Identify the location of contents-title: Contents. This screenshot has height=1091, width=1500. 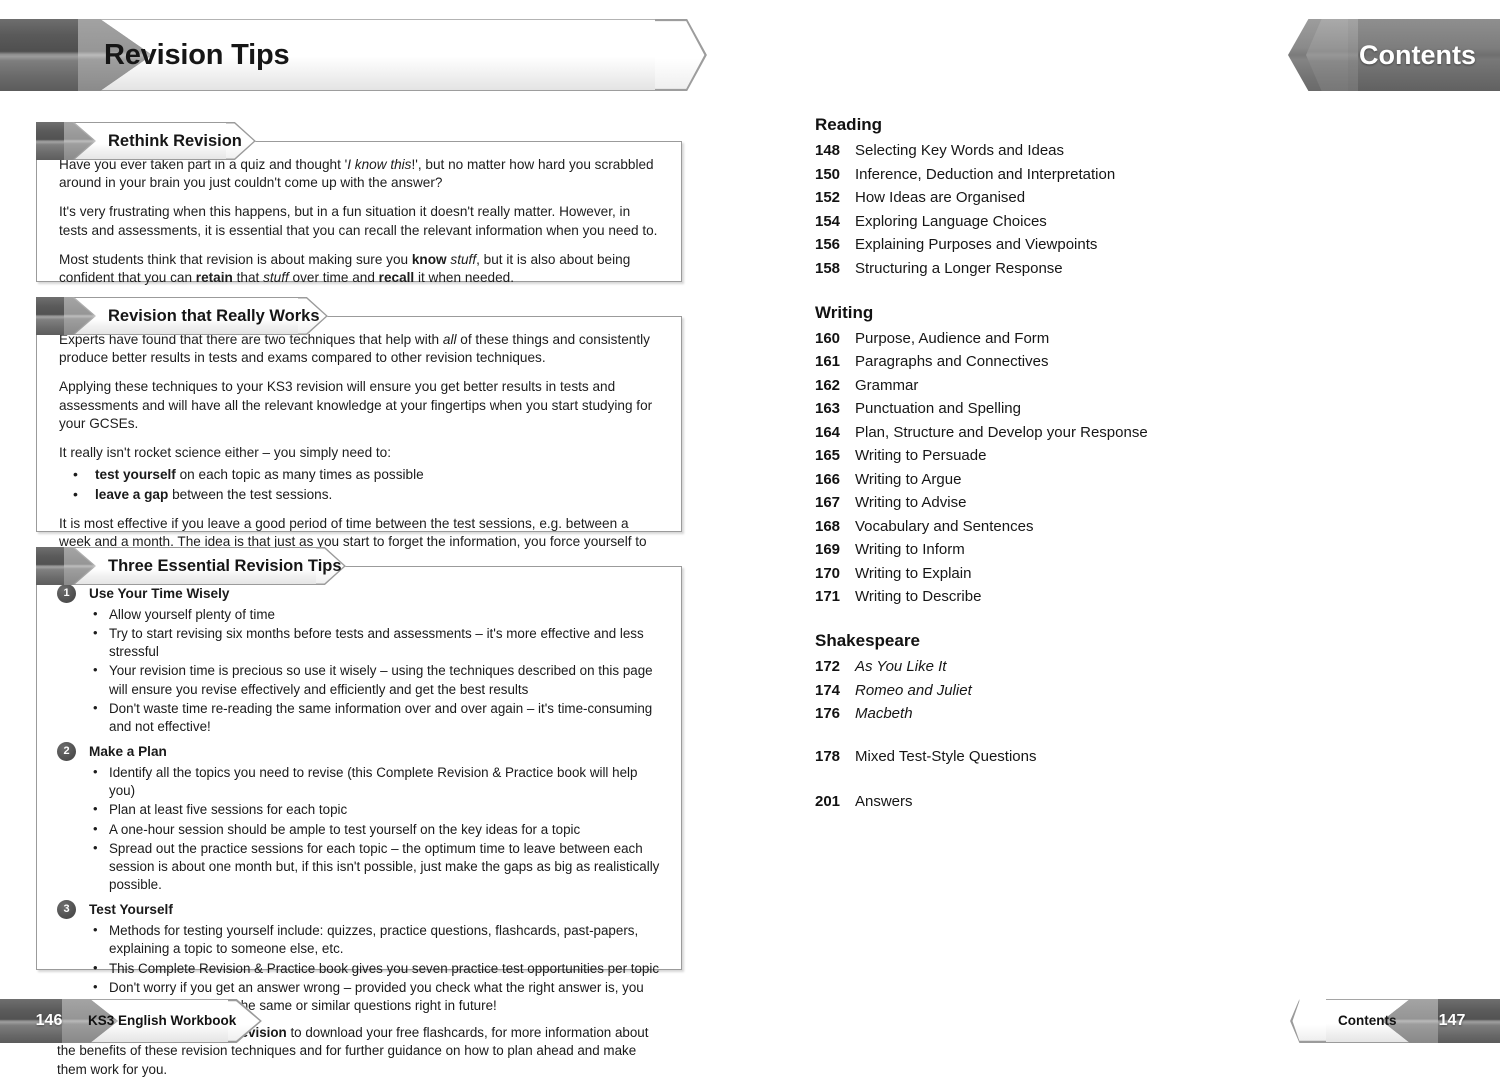
(1417, 55).